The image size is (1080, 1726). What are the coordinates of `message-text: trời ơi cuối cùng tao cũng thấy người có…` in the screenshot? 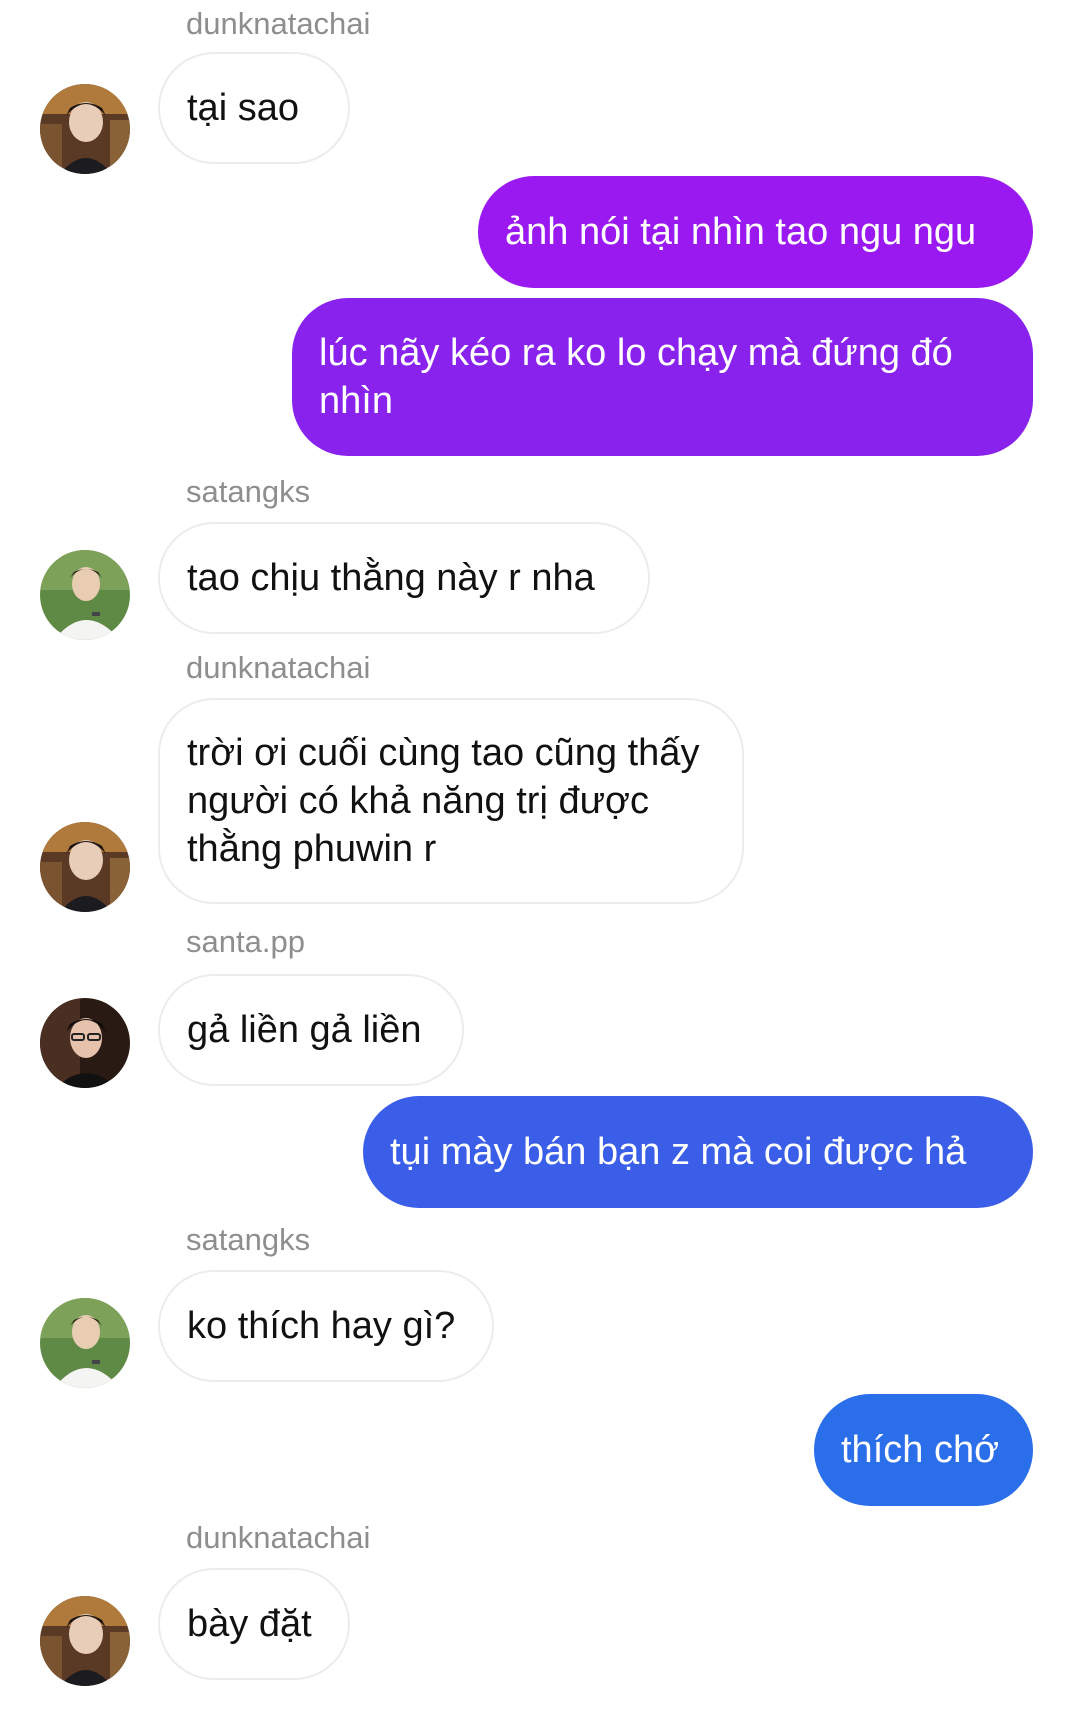 It's located at (443, 801).